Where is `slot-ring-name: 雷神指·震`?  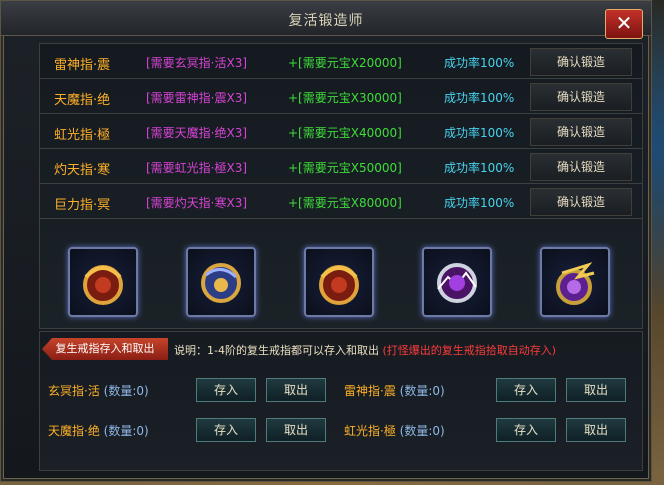
slot-ring-name: 雷神指·震 is located at coordinates (370, 391).